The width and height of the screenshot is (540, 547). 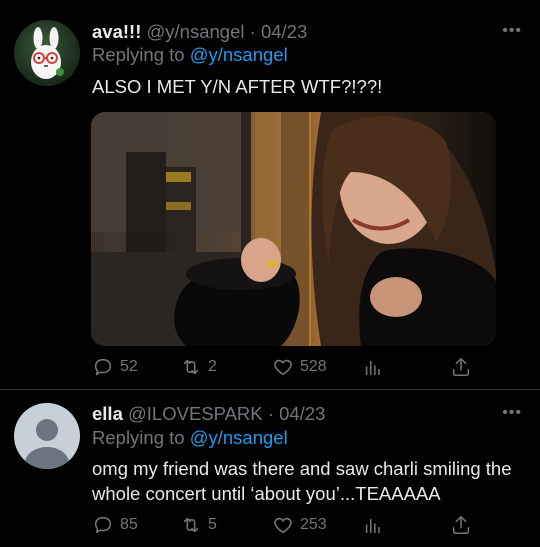 What do you see at coordinates (47, 444) in the screenshot?
I see `default-profile-icon` at bounding box center [47, 444].